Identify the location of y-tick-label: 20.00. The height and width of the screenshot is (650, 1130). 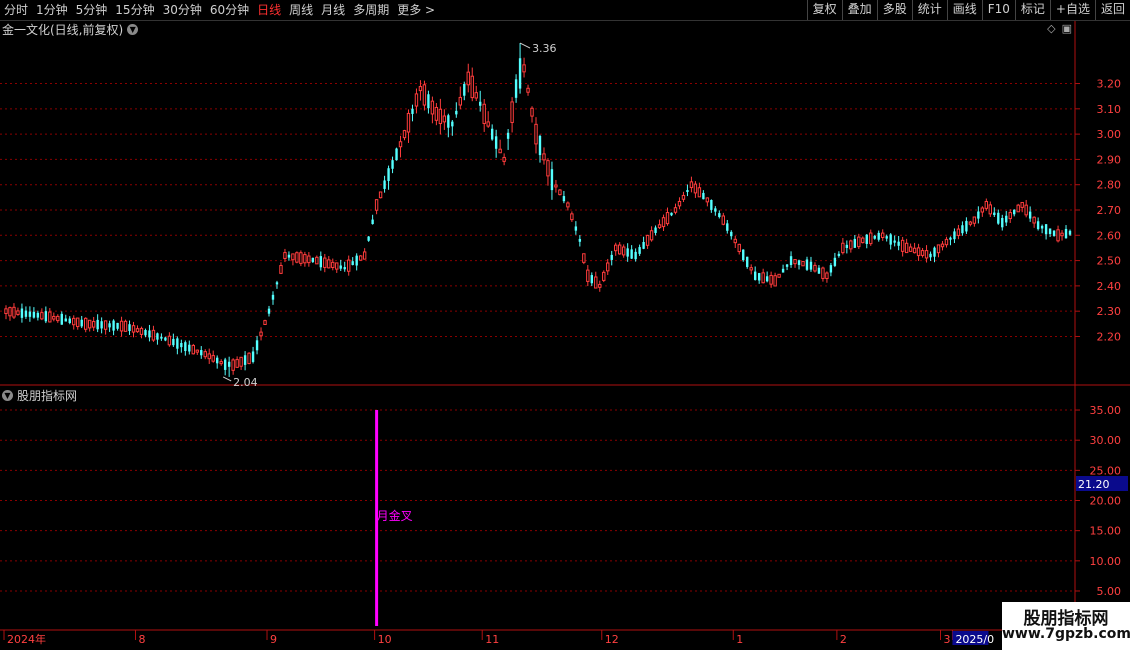
(1106, 501).